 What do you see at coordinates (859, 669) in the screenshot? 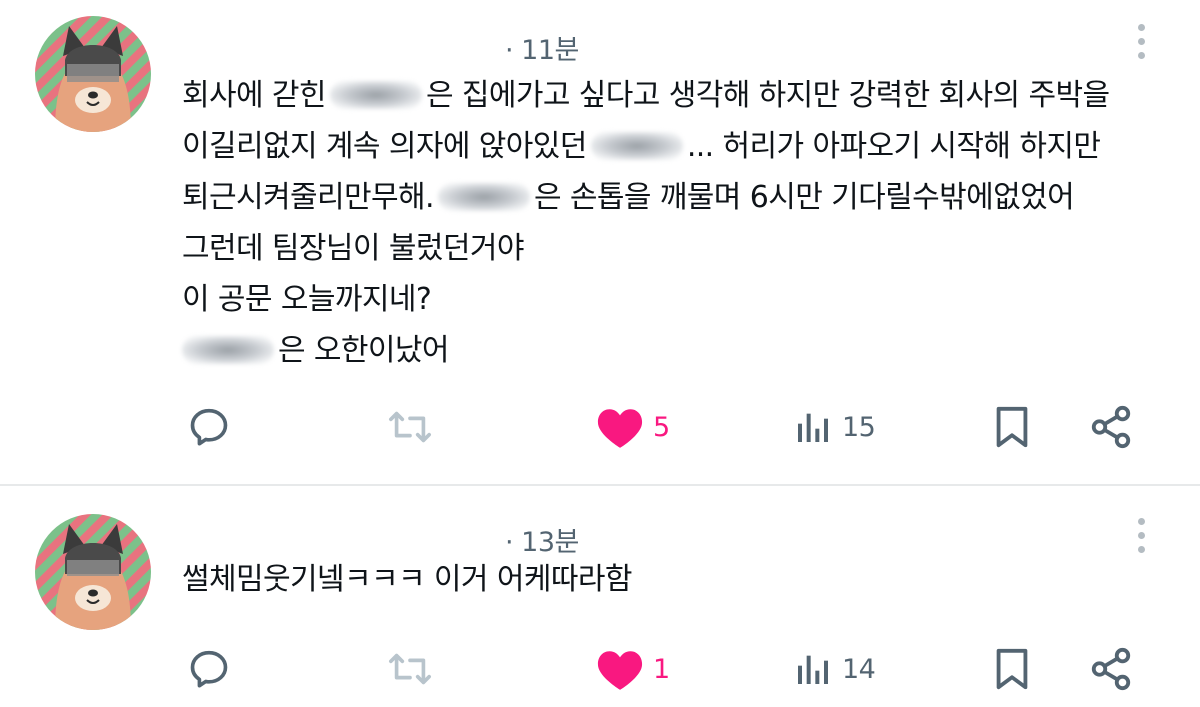
I see `view-count: 14` at bounding box center [859, 669].